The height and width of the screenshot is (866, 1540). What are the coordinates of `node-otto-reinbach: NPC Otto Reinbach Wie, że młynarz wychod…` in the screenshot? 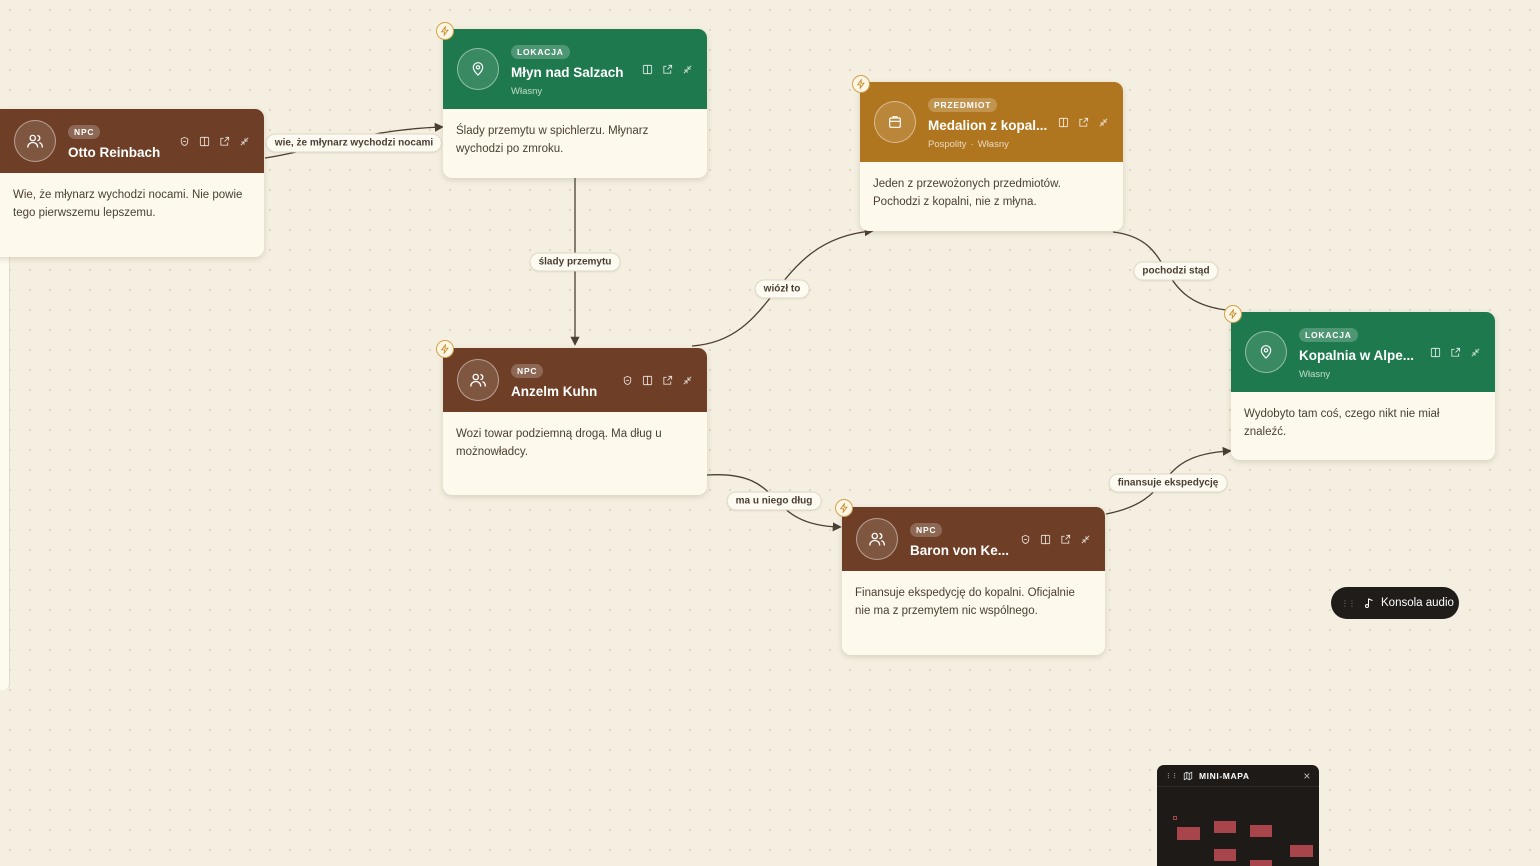 It's located at (132, 183).